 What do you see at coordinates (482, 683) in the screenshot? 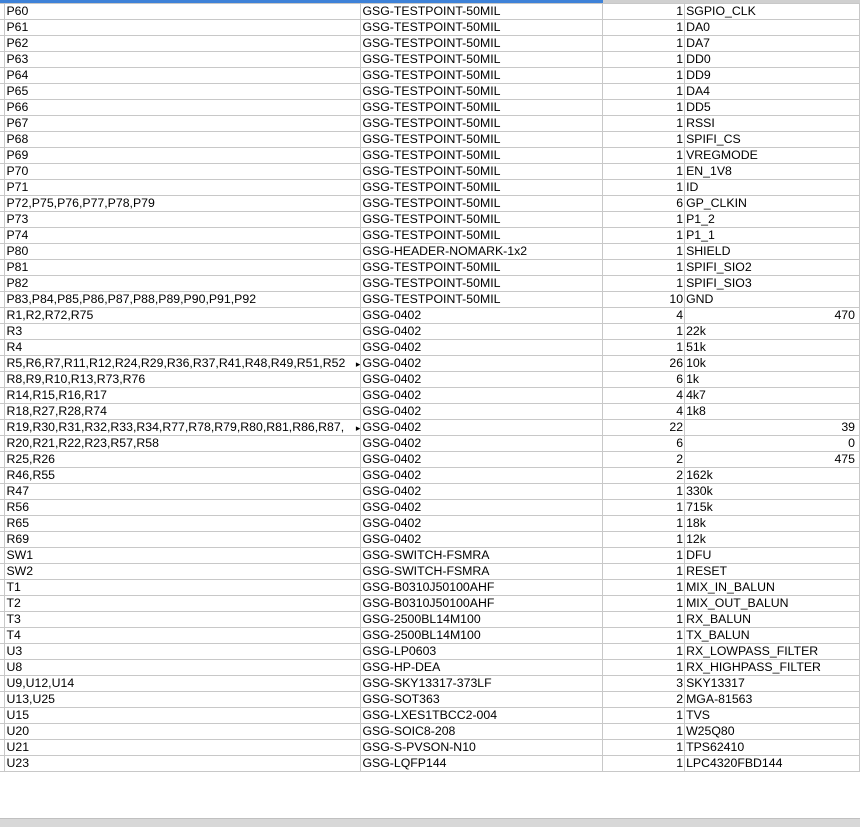
I see `cell-package: GSG-SKY13317-373LF` at bounding box center [482, 683].